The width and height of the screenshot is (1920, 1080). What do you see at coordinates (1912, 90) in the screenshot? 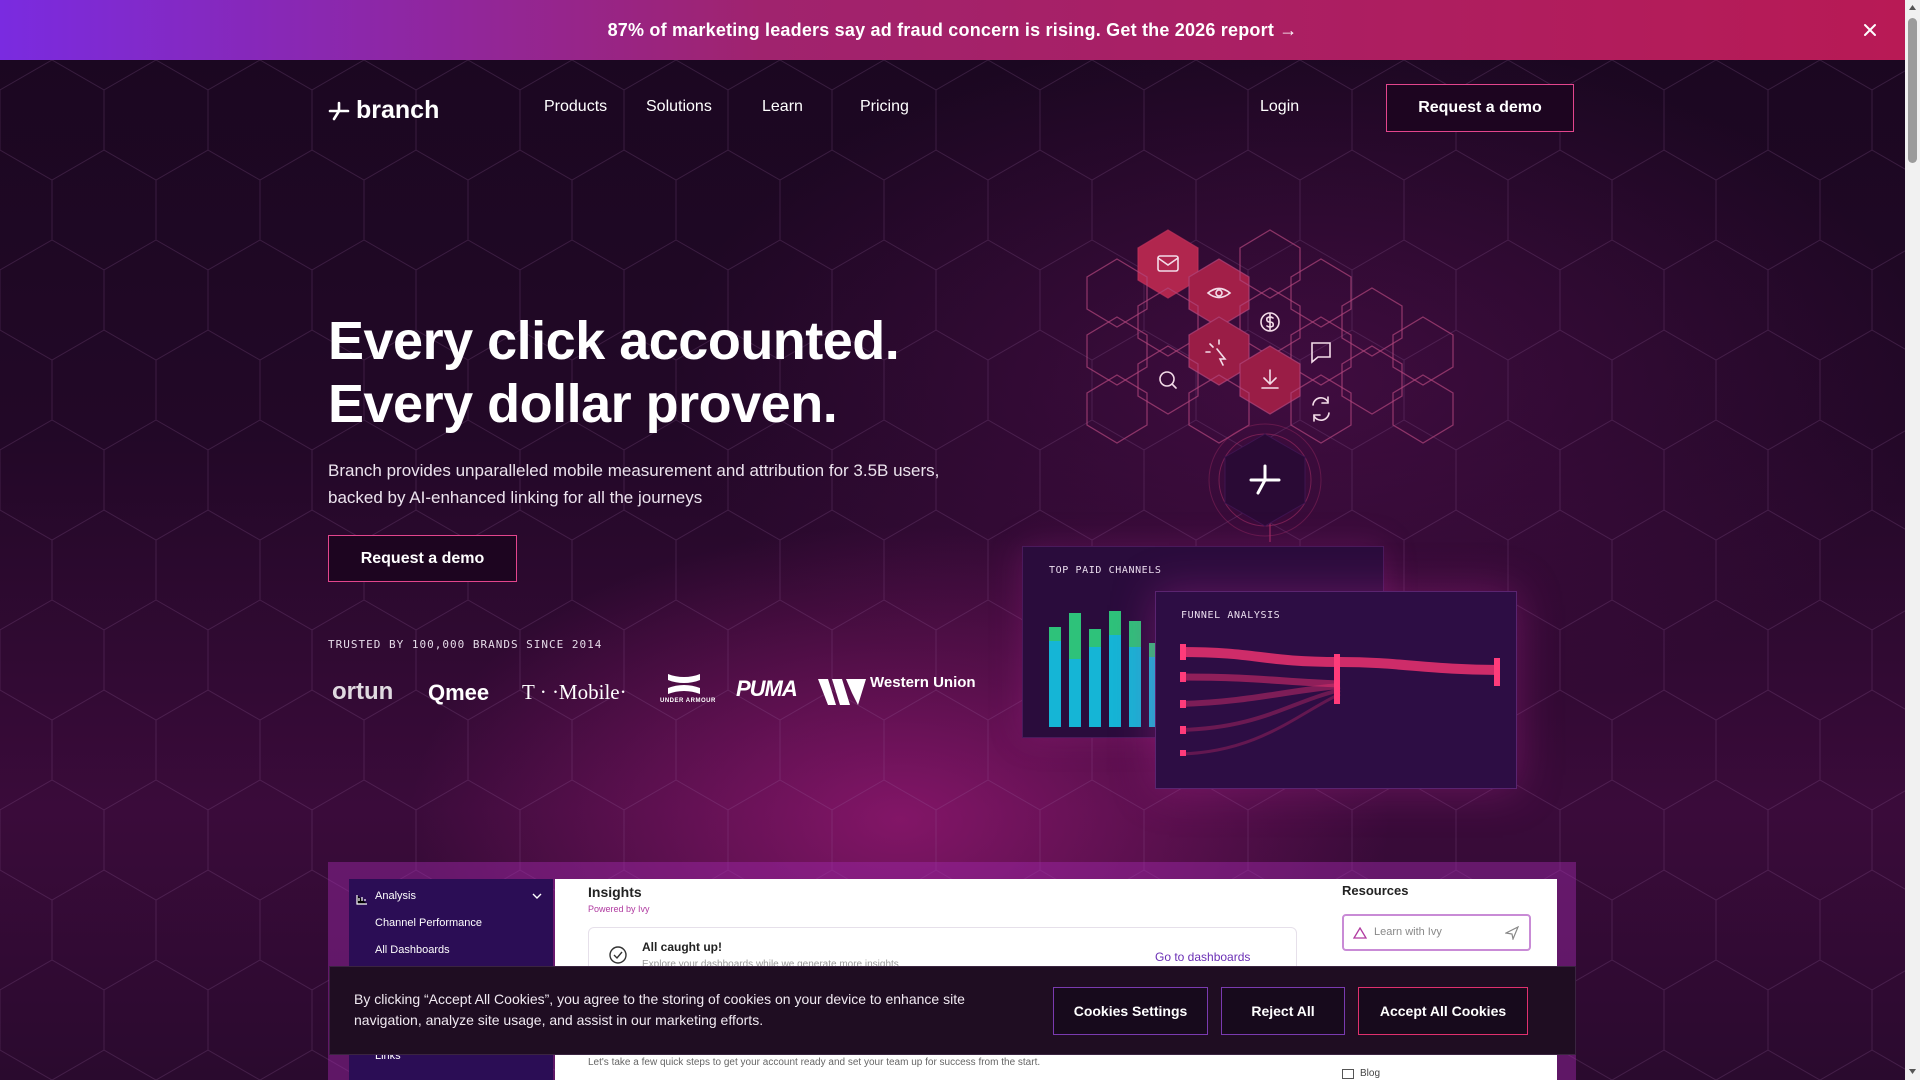
I see `scrollbar-thumb` at bounding box center [1912, 90].